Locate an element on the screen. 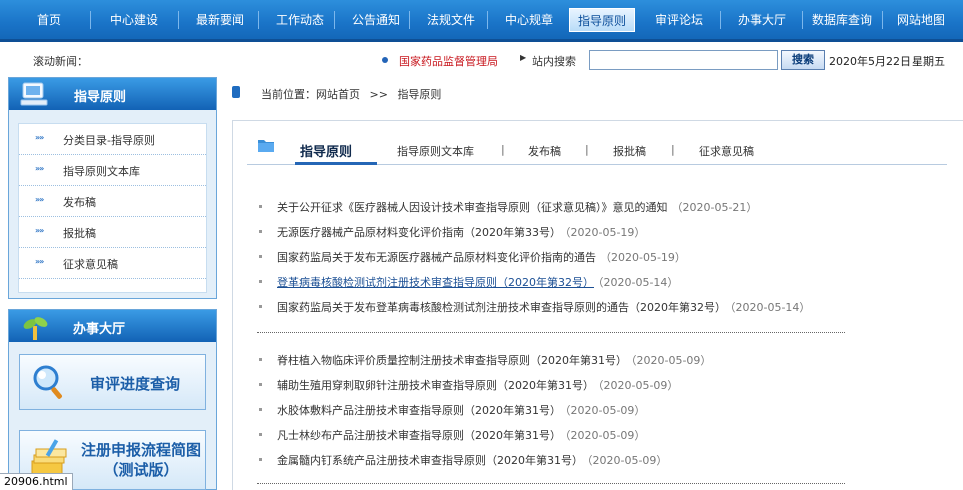 This screenshot has width=963, height=490. sidebar-item-label: 指导原则文本库 is located at coordinates (101, 171).